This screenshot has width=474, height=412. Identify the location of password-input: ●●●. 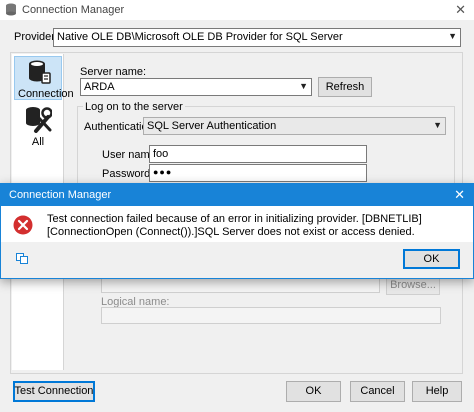
(258, 173).